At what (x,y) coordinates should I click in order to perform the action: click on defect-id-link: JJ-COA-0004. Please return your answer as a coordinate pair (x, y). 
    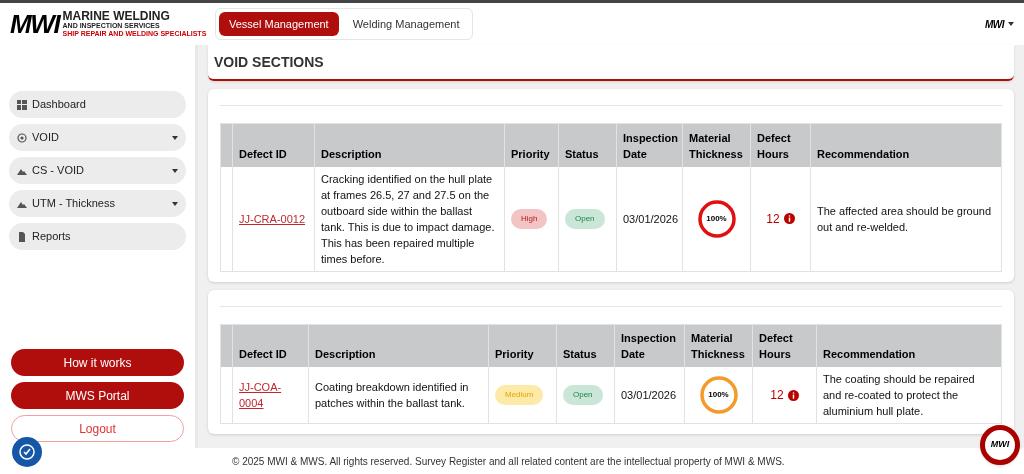
    Looking at the image, I should click on (270, 395).